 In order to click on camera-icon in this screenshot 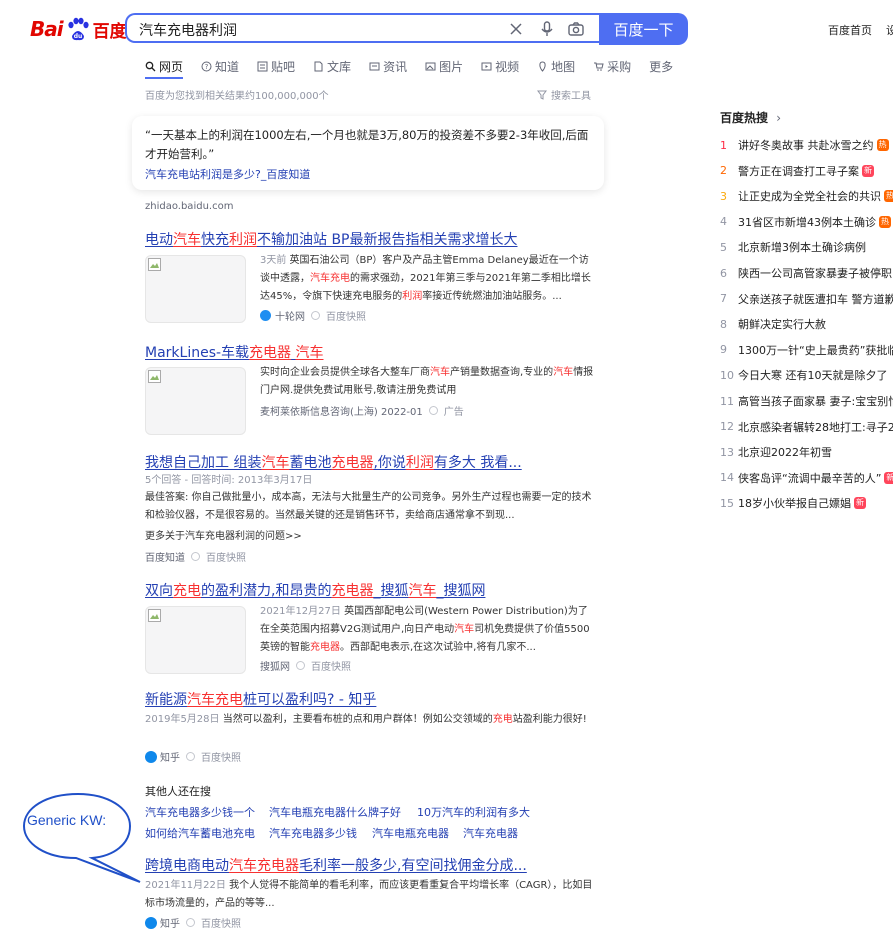, I will do `click(576, 29)`.